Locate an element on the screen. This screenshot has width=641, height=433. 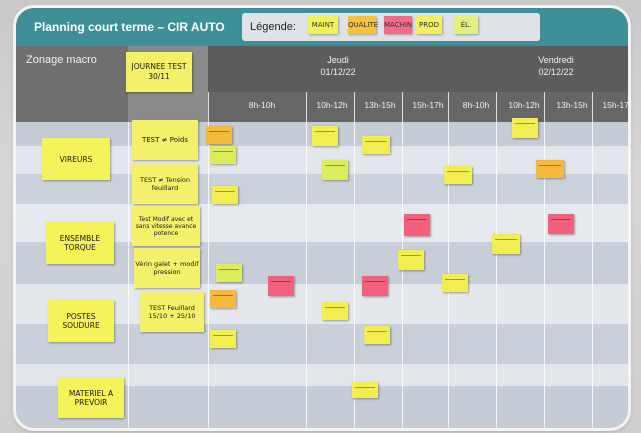
legend-note-machin: MACHIN is located at coordinates (398, 25).